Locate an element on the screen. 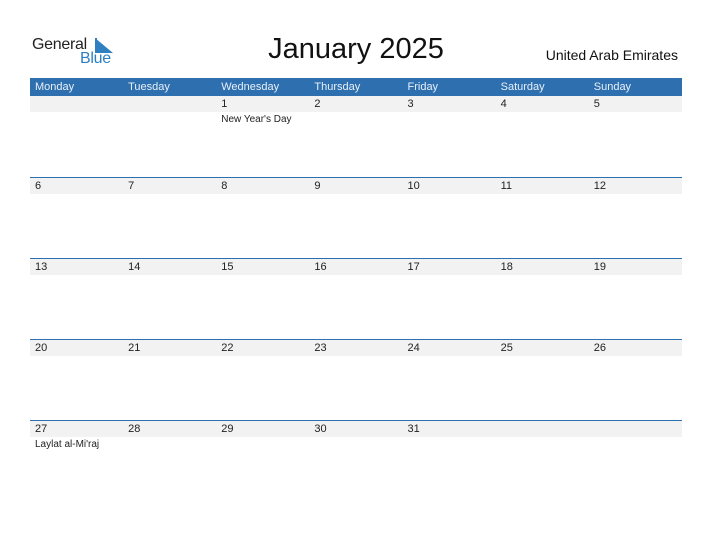 The width and height of the screenshot is (712, 550). day-number: 27 is located at coordinates (77, 429).